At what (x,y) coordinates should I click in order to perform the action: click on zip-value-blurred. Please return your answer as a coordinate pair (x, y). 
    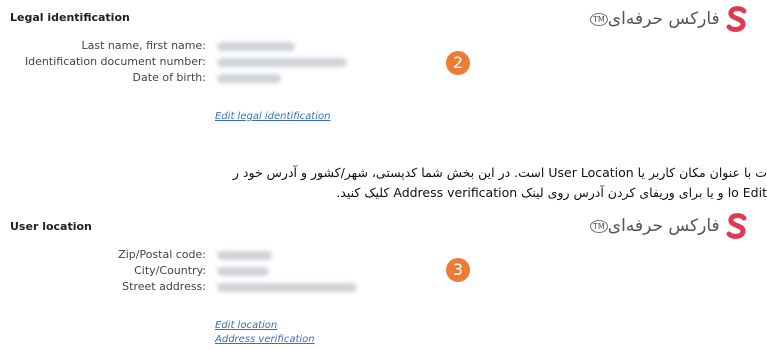
    Looking at the image, I should click on (244, 255).